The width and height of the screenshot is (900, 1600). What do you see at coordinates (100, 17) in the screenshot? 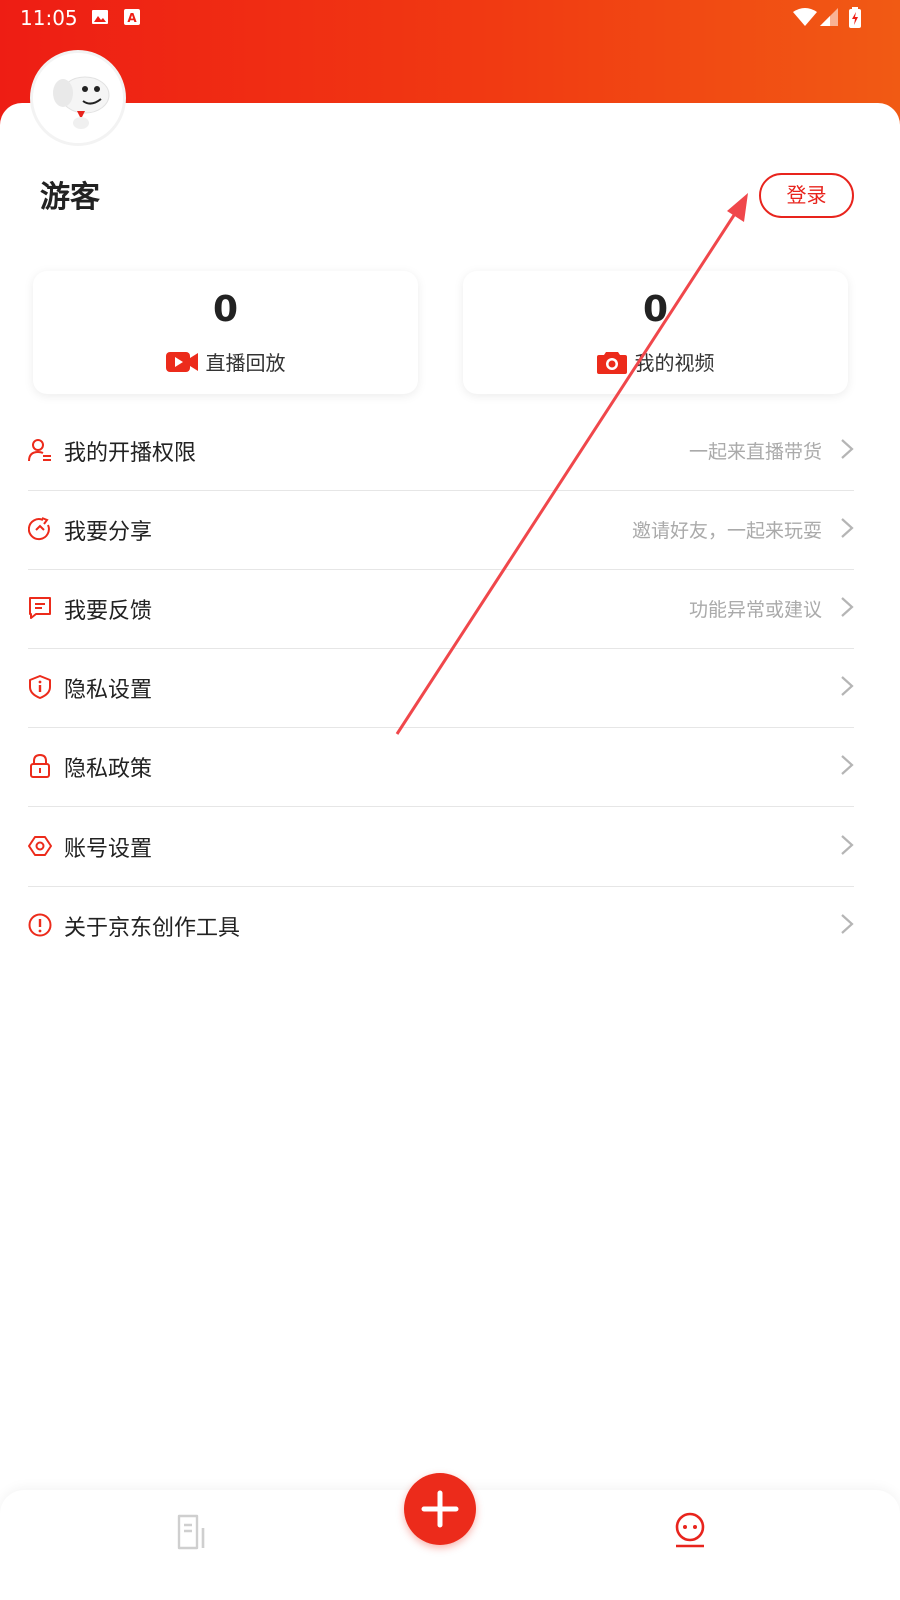
I see `image-icon` at bounding box center [100, 17].